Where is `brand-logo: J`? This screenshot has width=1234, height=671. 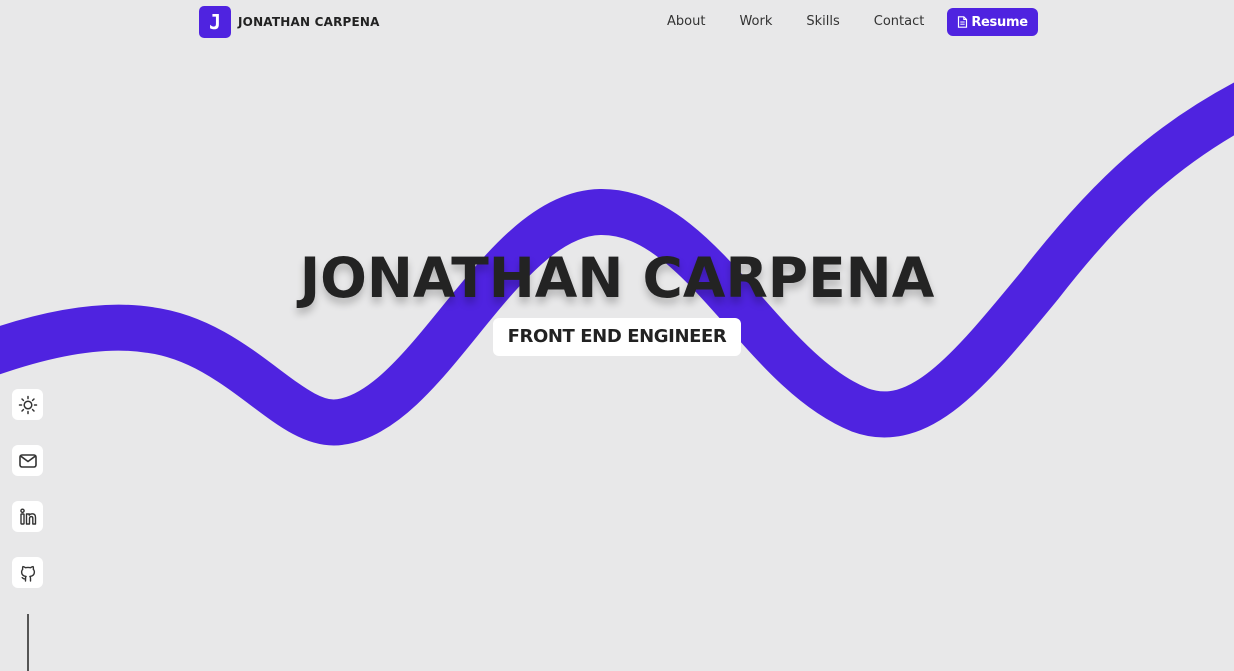 brand-logo: J is located at coordinates (215, 22).